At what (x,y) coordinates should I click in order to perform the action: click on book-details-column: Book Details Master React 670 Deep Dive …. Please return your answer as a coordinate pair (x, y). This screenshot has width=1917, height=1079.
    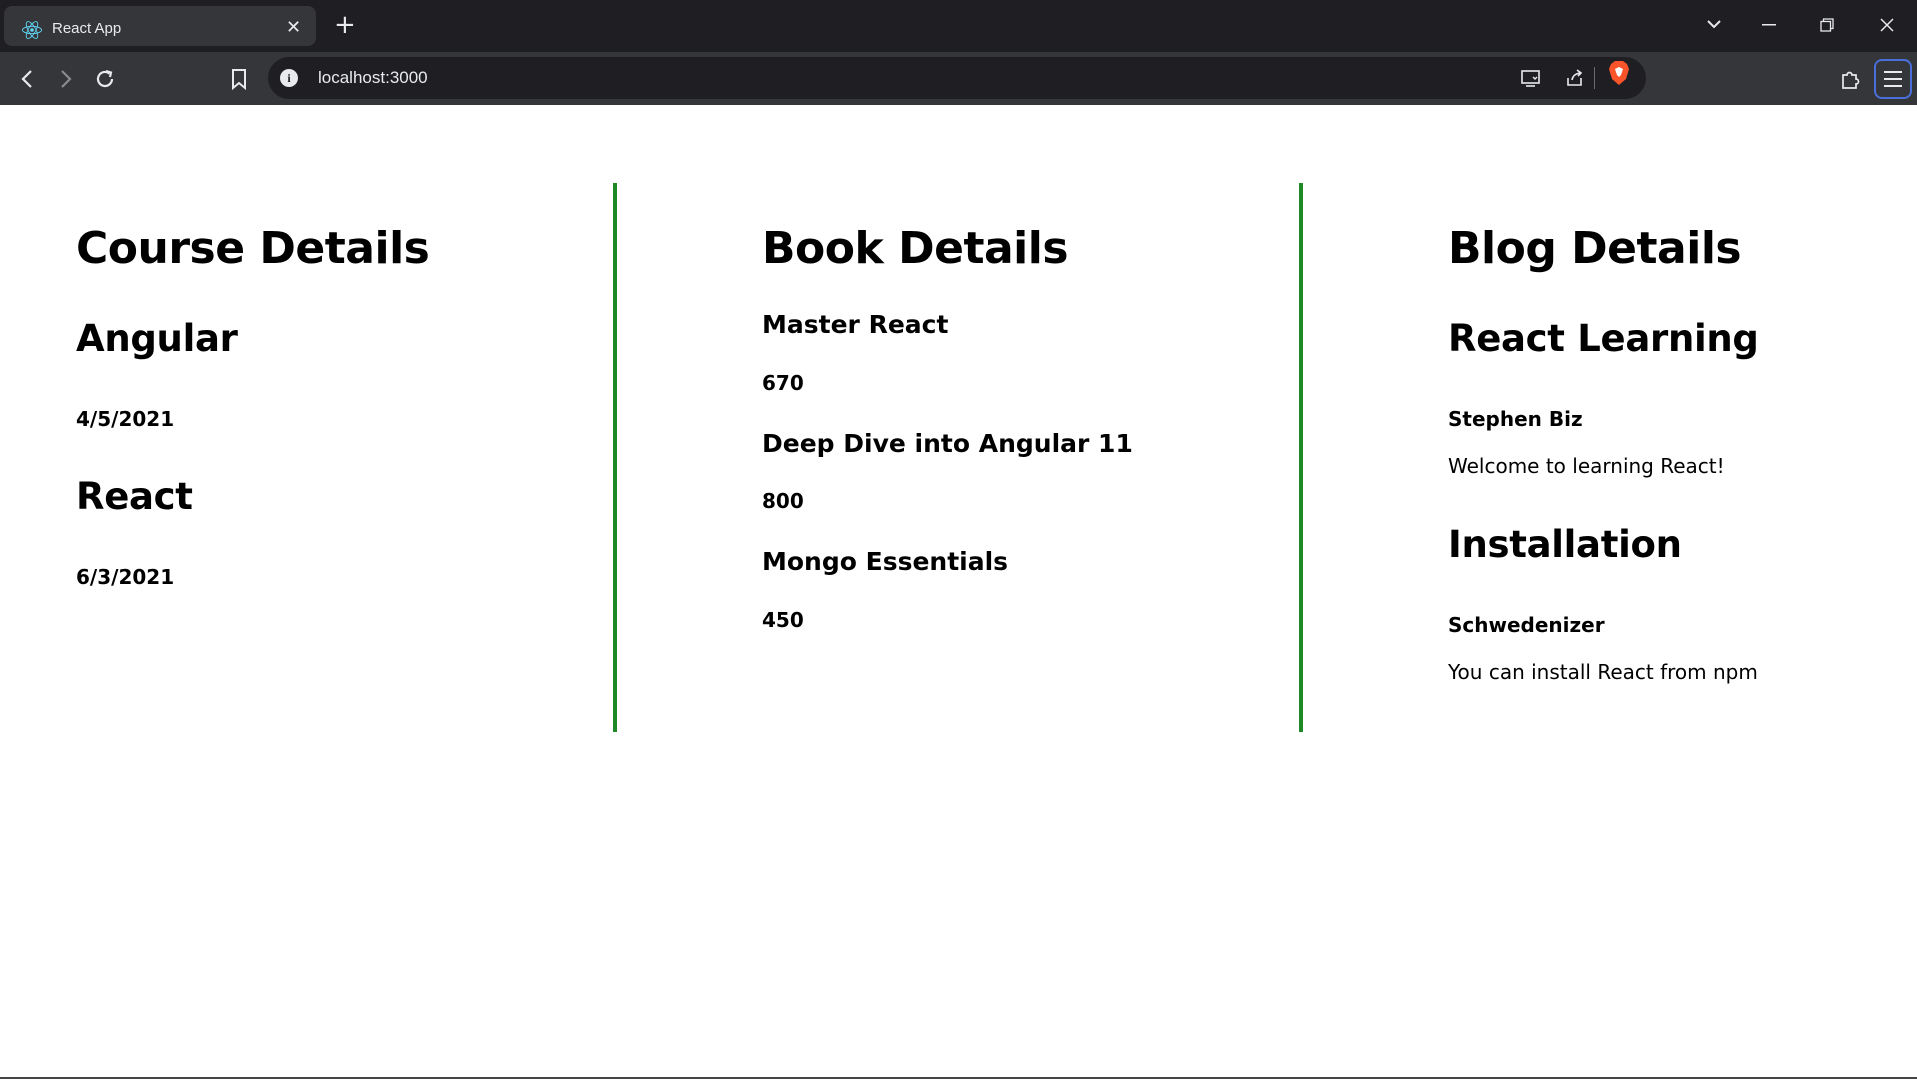
    Looking at the image, I should click on (1022, 457).